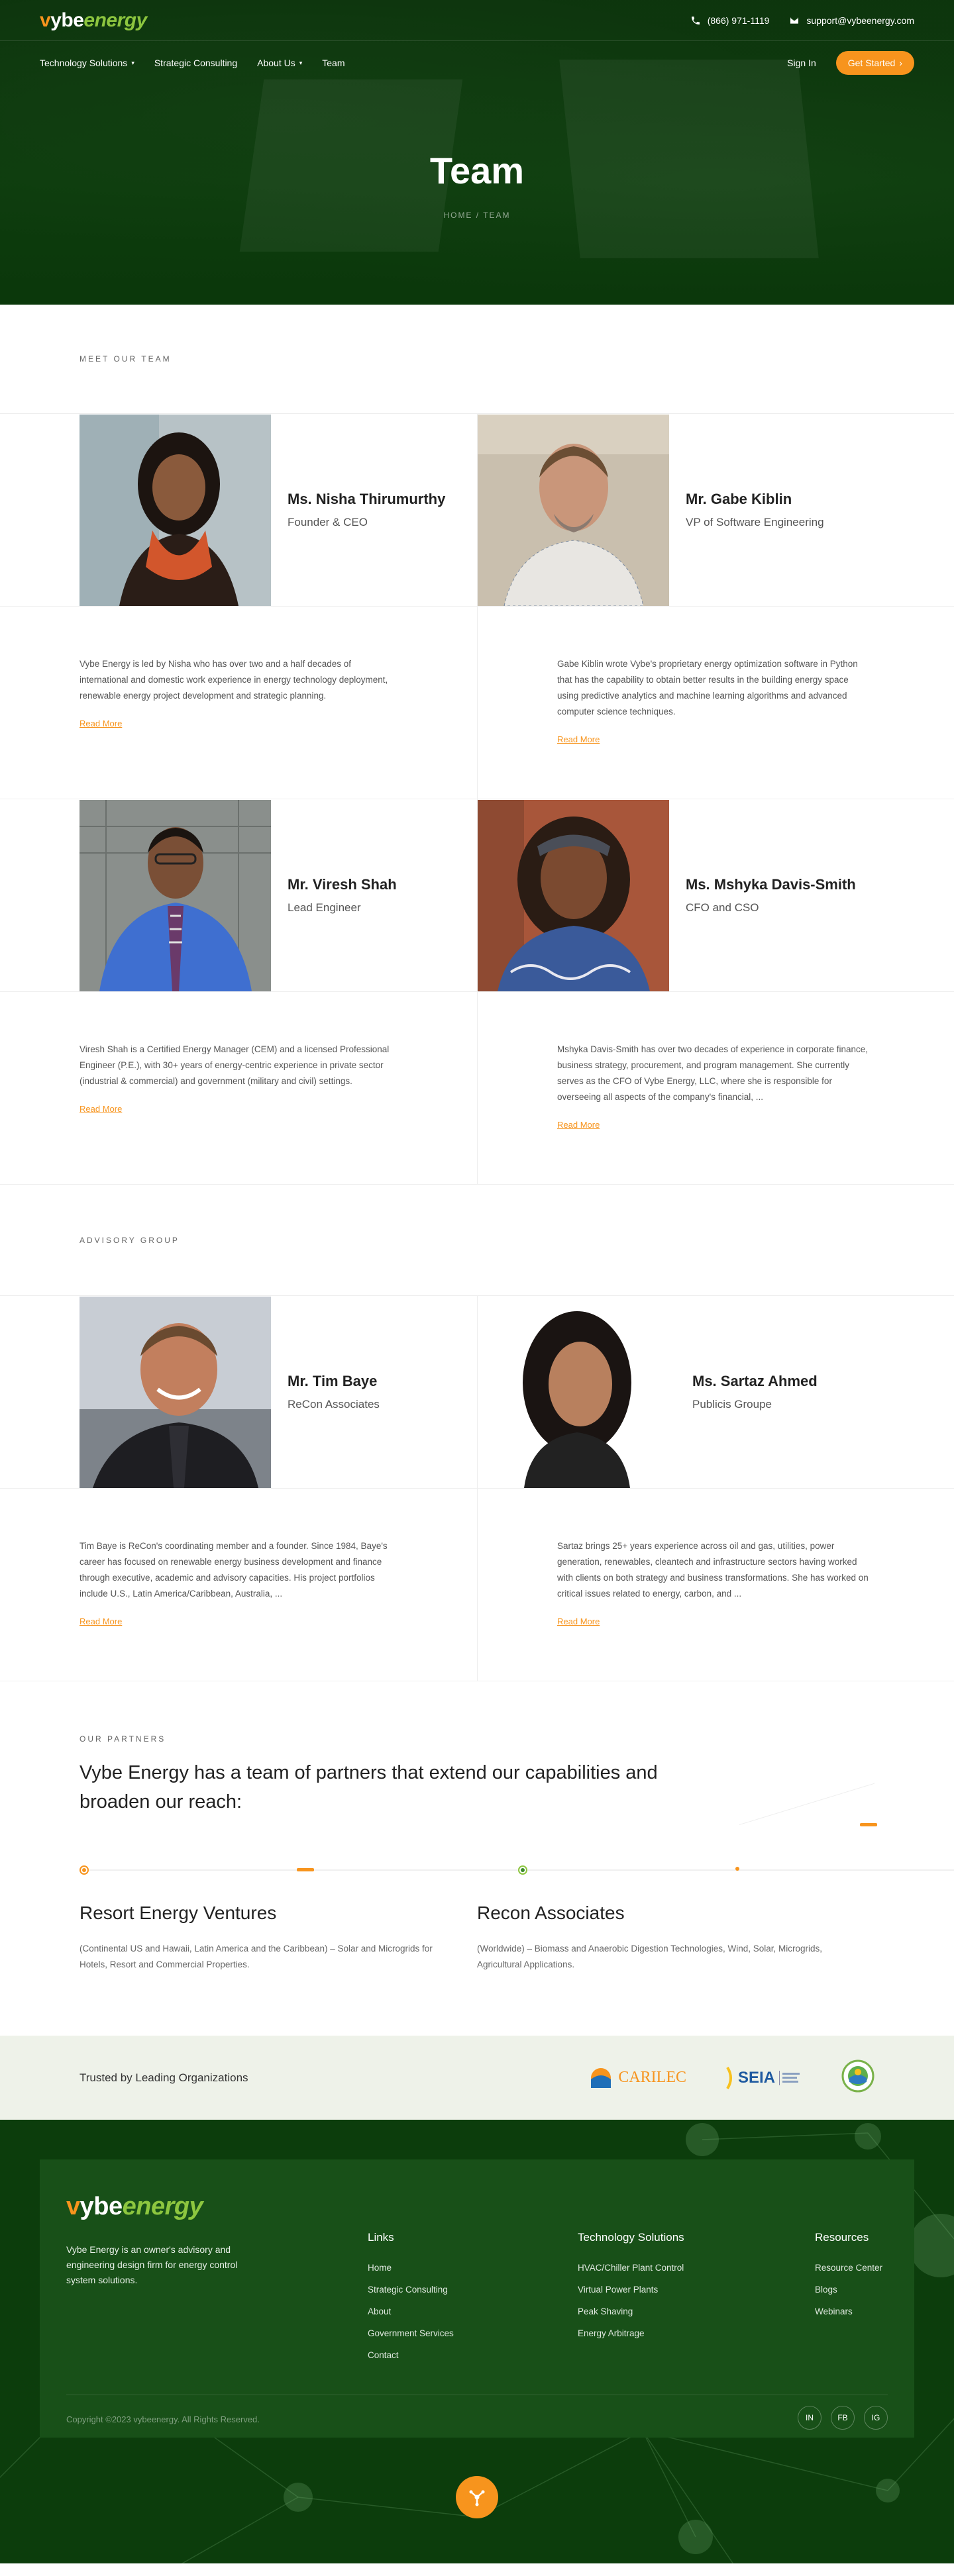 The width and height of the screenshot is (954, 2576). I want to click on facebook-icon: FB, so click(843, 2418).